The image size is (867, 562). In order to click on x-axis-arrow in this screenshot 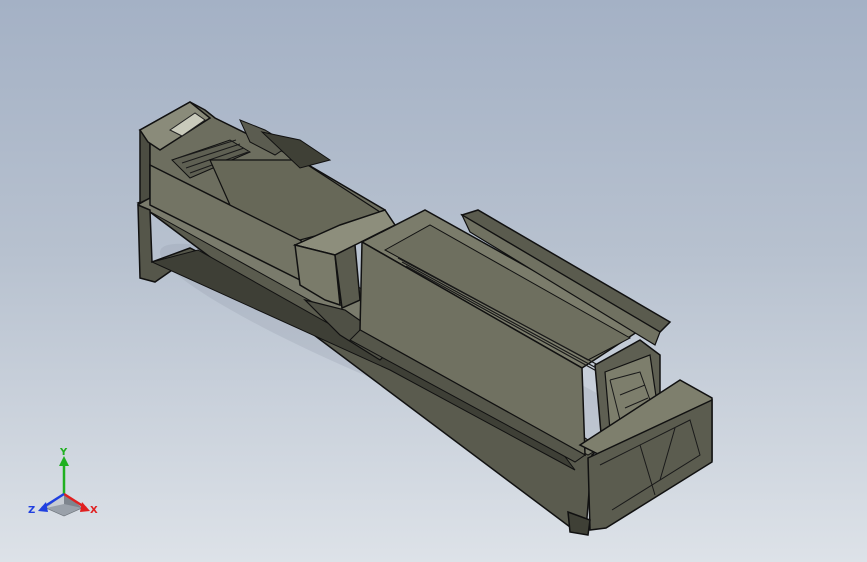, I will do `click(85, 507)`.